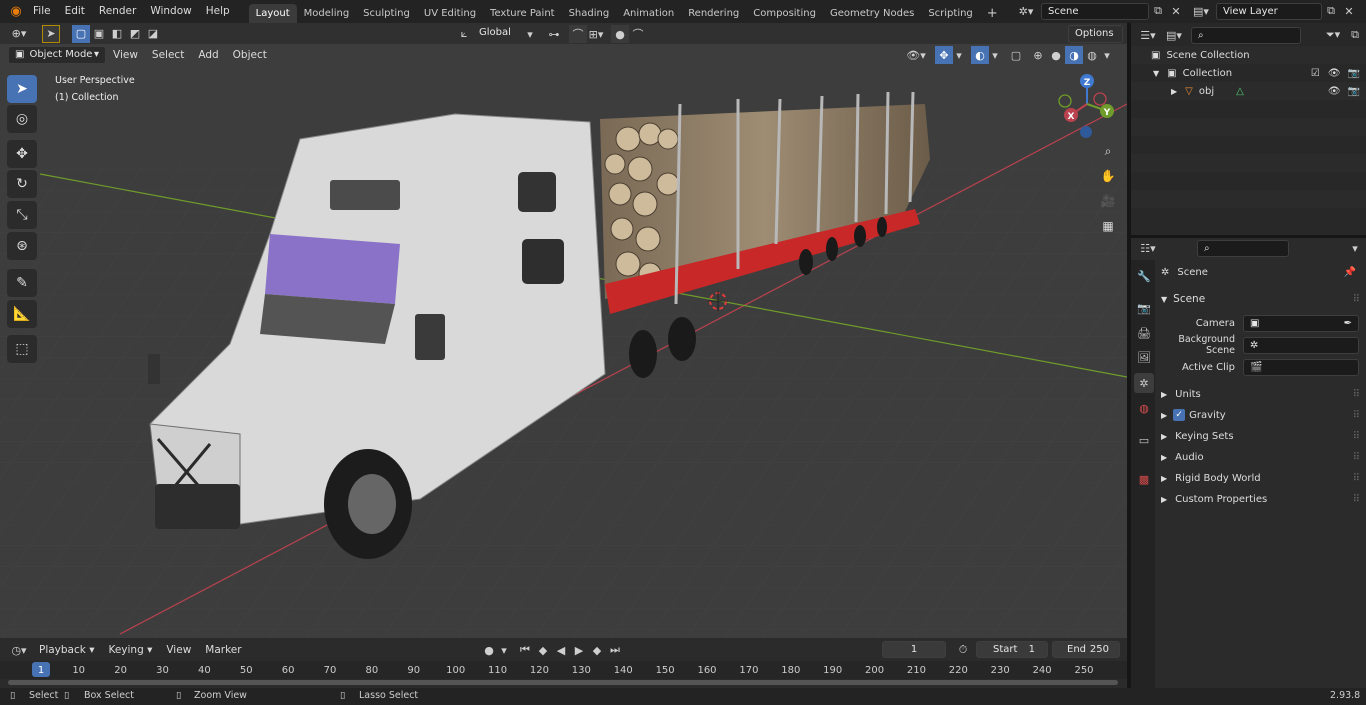 The image size is (1366, 705). Describe the element at coordinates (1148, 248) in the screenshot. I see `editor-type-icon: ☷▾` at that location.